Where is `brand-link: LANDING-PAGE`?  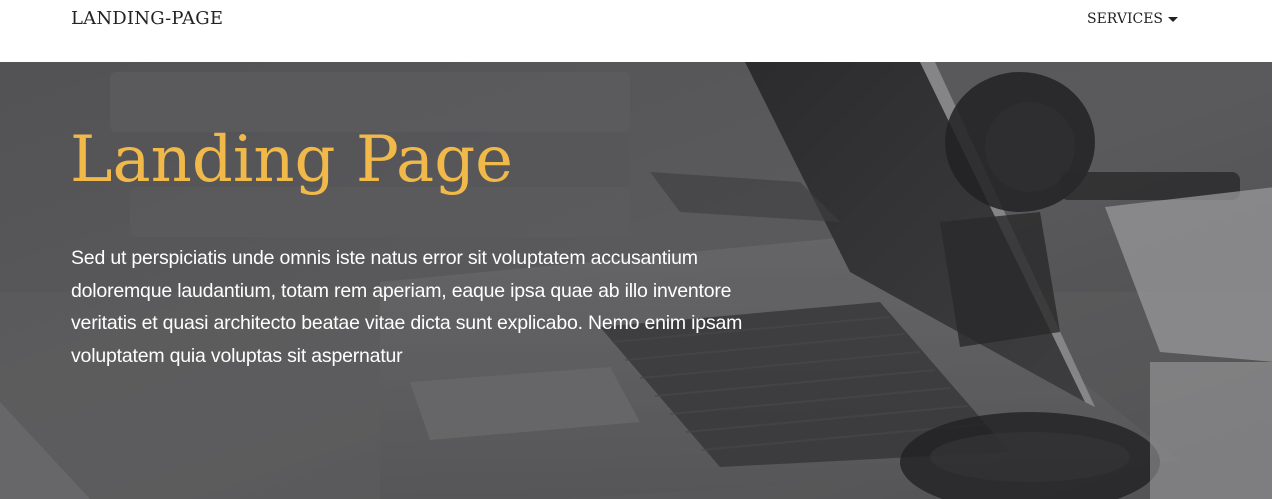 brand-link: LANDING-PAGE is located at coordinates (147, 19).